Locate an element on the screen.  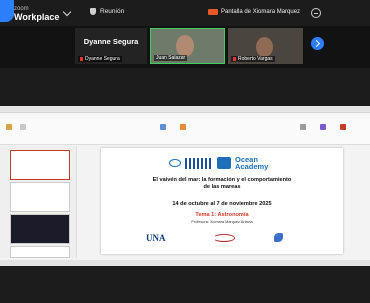
meeting-title: Reunión is located at coordinates (112, 11).